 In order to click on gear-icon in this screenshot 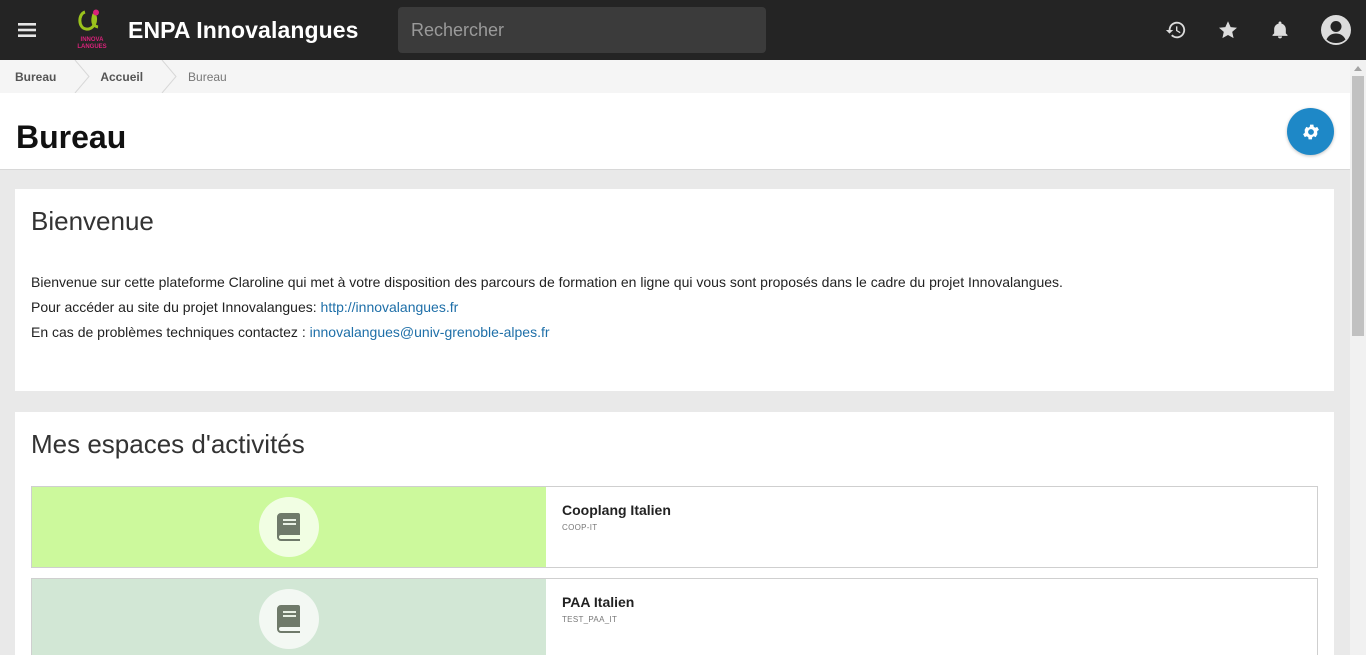, I will do `click(1310, 131)`.